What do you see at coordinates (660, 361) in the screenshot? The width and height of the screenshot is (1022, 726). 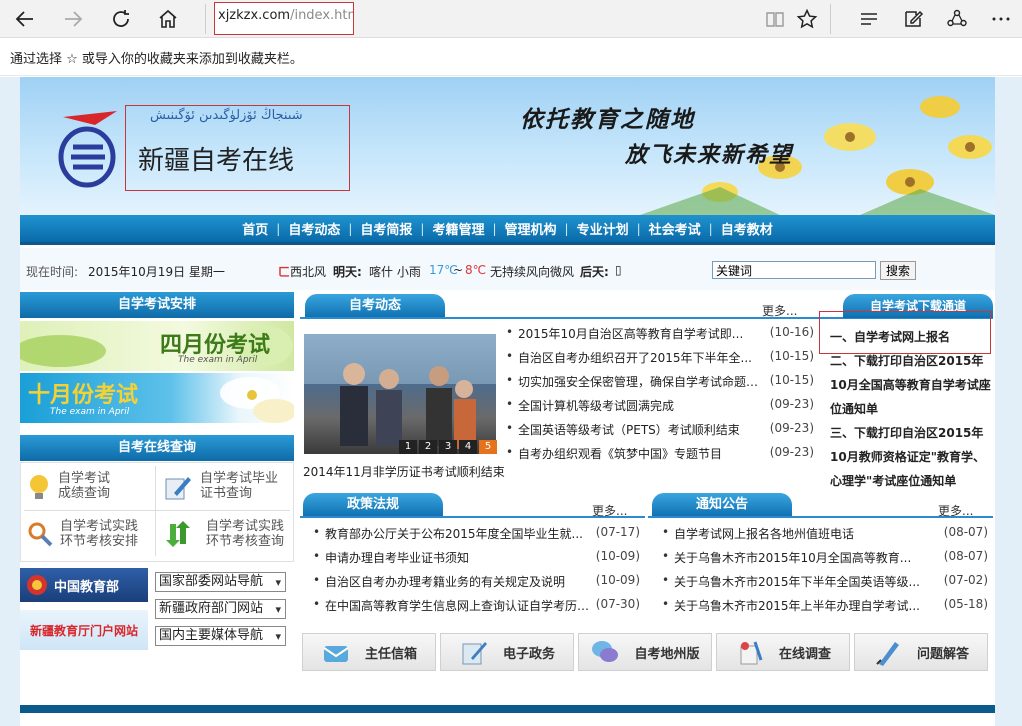 I see `list-item: • 自治区自考办组织召开了2015年下半年全... (10-15)` at bounding box center [660, 361].